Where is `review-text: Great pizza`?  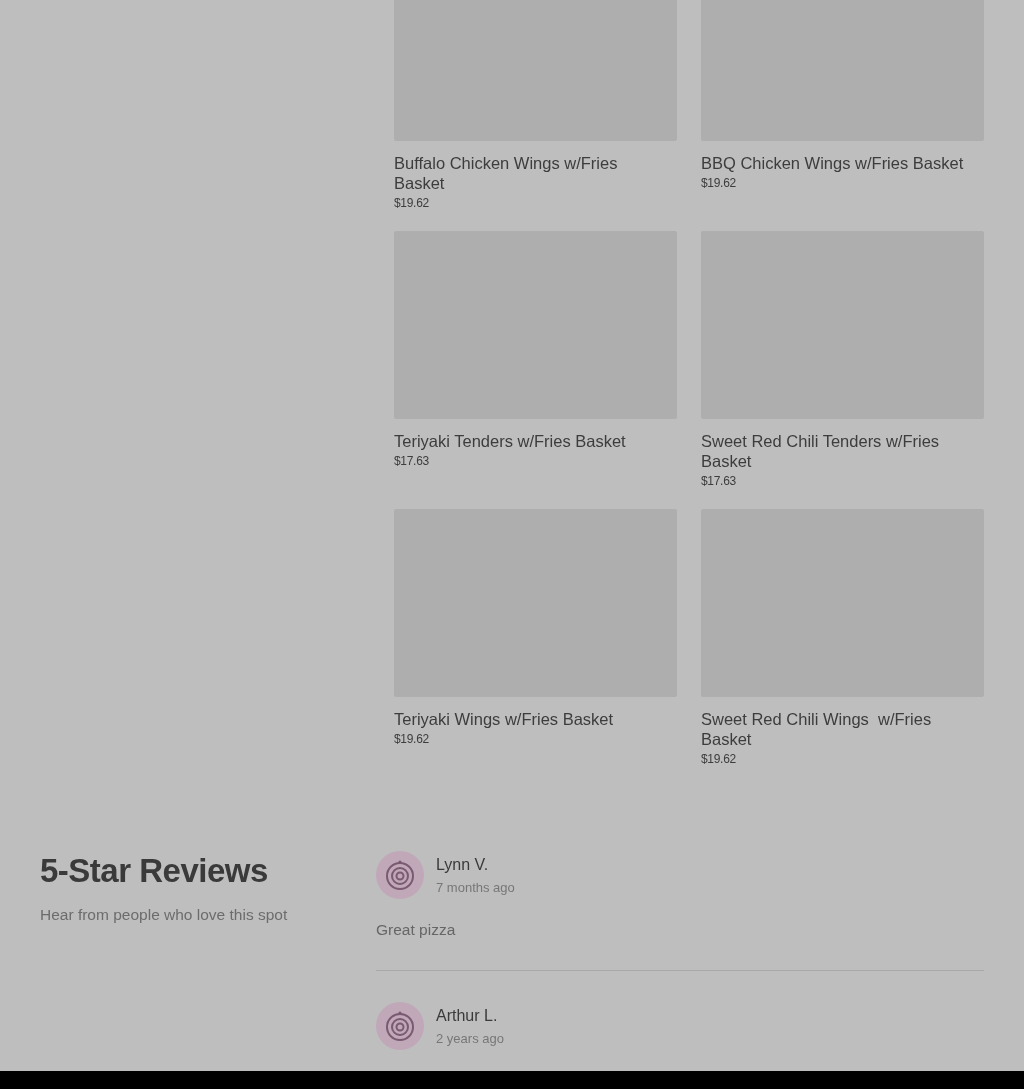
review-text: Great pizza is located at coordinates (416, 930).